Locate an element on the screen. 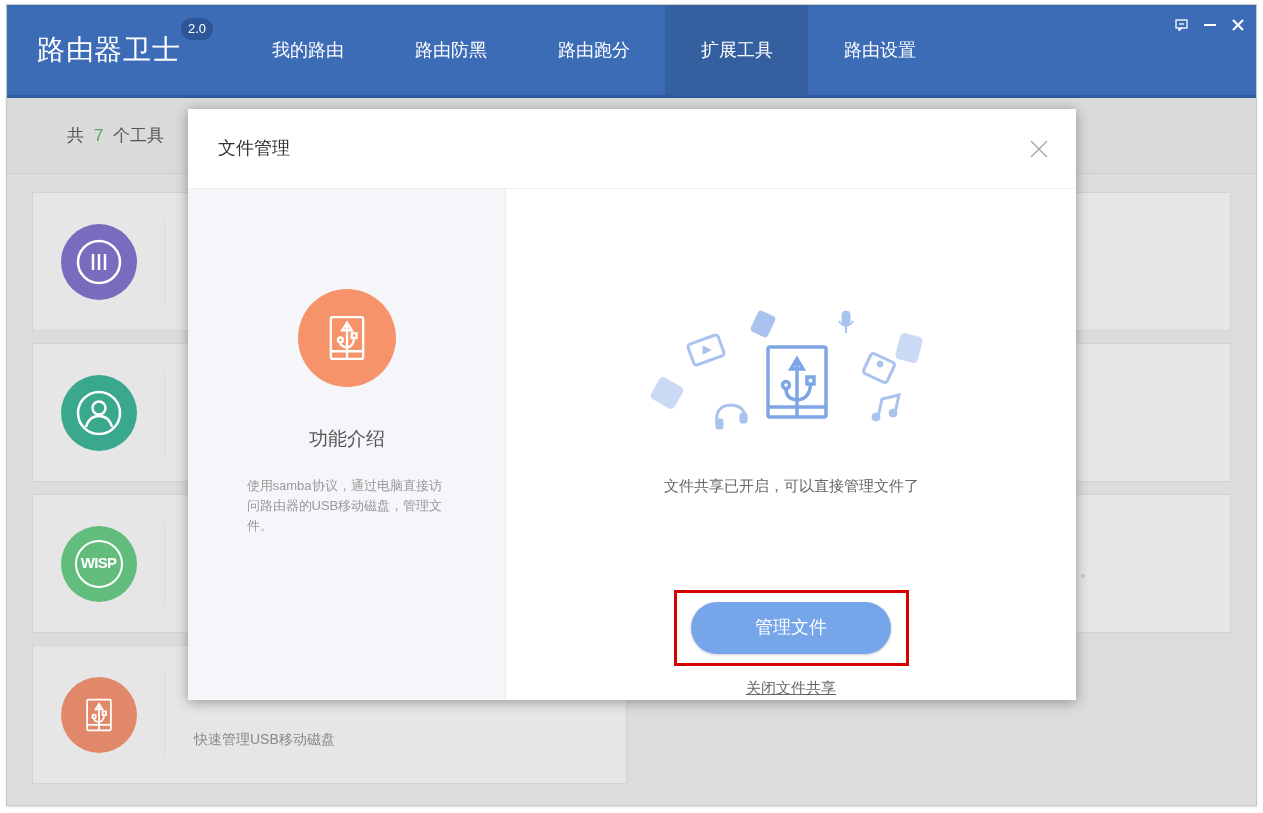 The height and width of the screenshot is (813, 1263). dialog-title: 文件管理 is located at coordinates (254, 148).